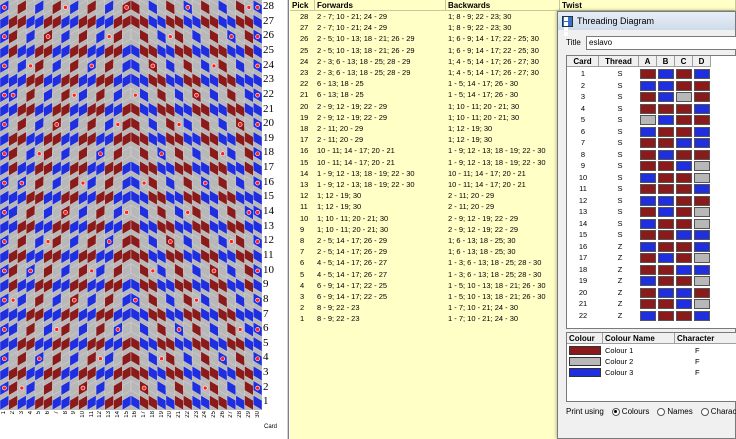 Image resolution: width=736 pixels, height=439 pixels. Describe the element at coordinates (585, 338) in the screenshot. I see `col-header-colour: Colour` at that location.